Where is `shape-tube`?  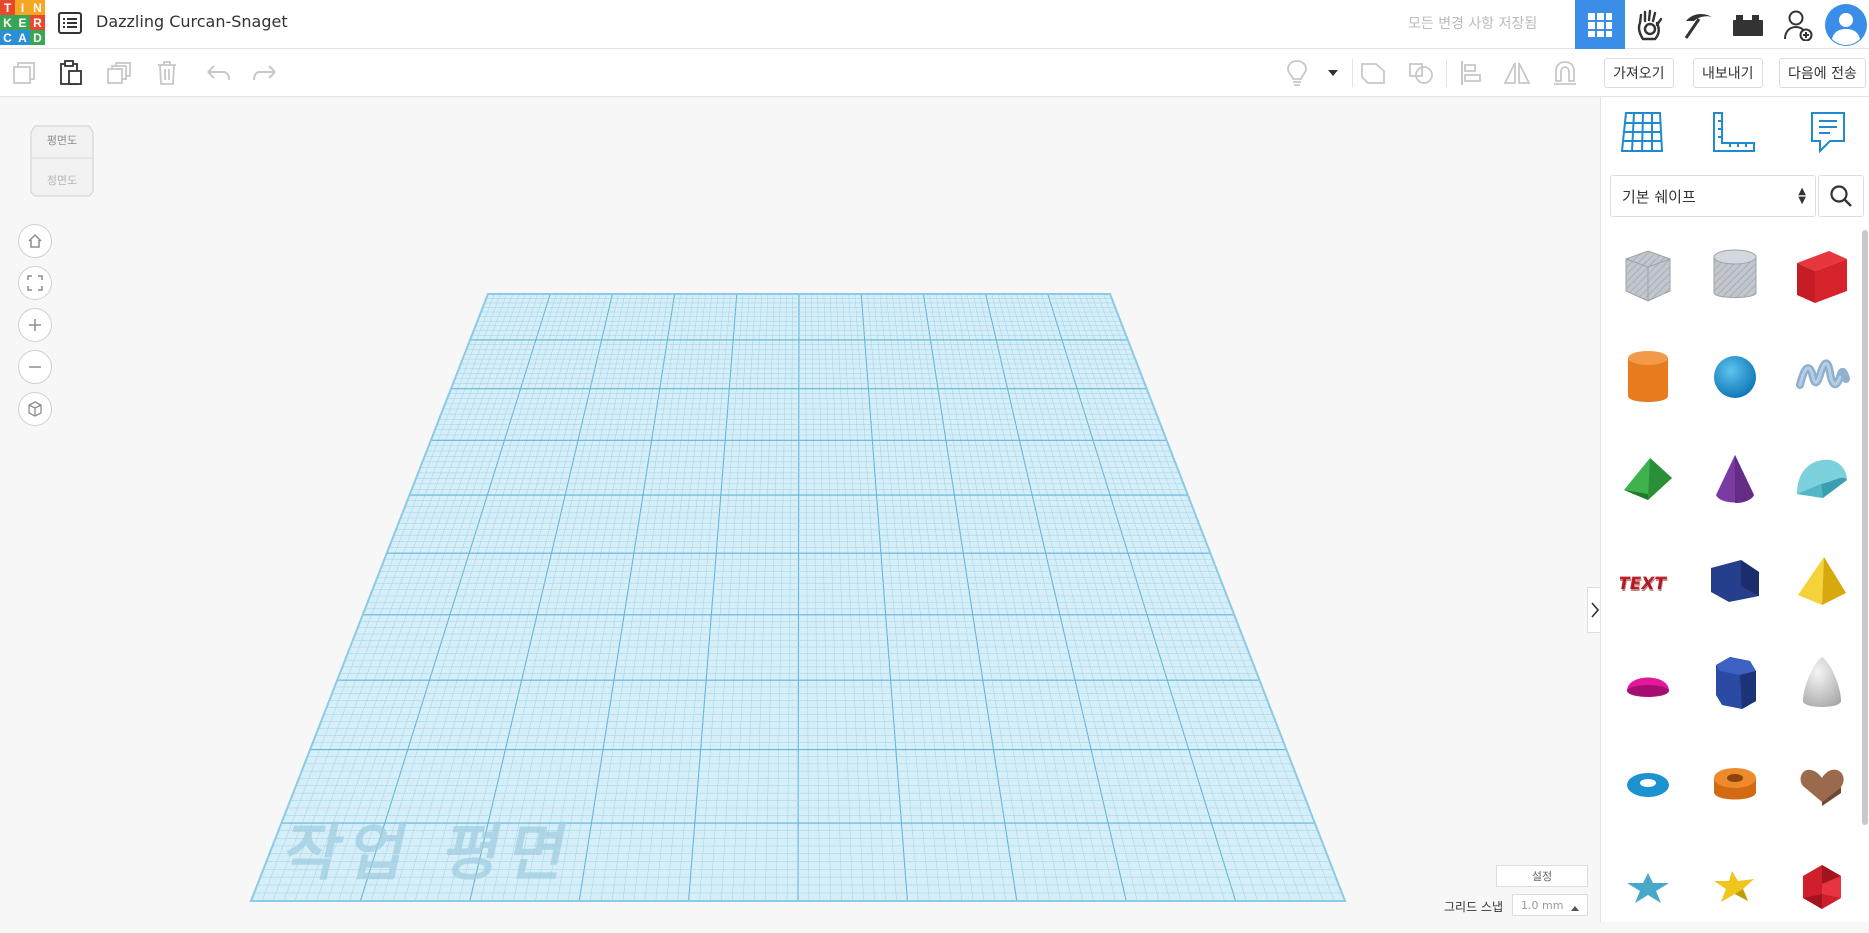 shape-tube is located at coordinates (1735, 785).